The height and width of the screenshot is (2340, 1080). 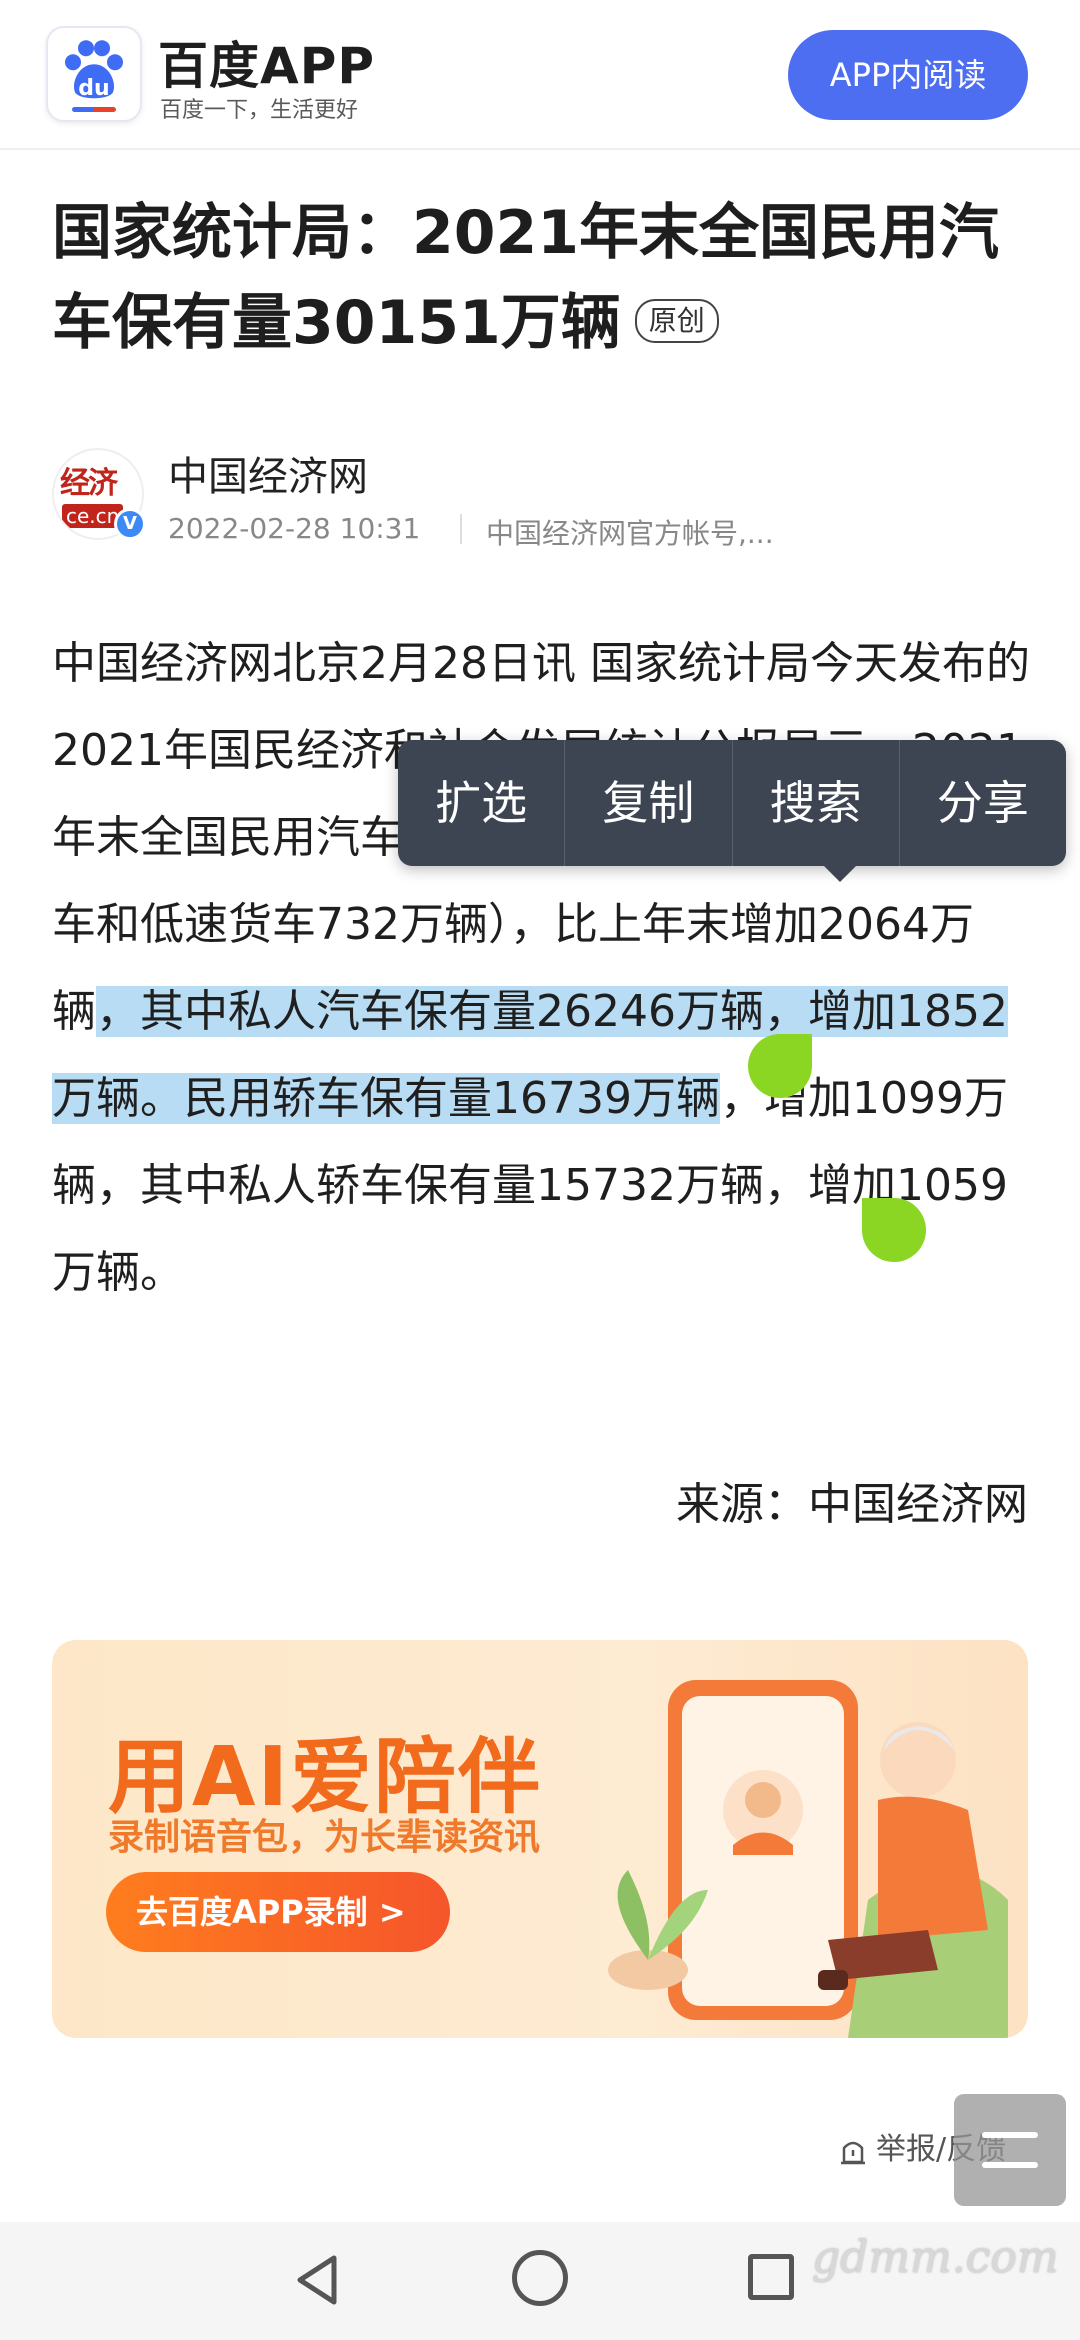 What do you see at coordinates (268, 473) in the screenshot?
I see `author-name: 中国经济网` at bounding box center [268, 473].